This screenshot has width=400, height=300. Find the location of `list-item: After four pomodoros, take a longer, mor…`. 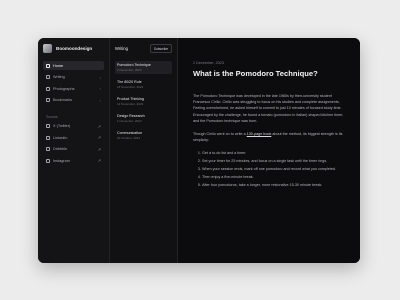

list-item: After four pomodoros, take a longer, mor… is located at coordinates (274, 185).